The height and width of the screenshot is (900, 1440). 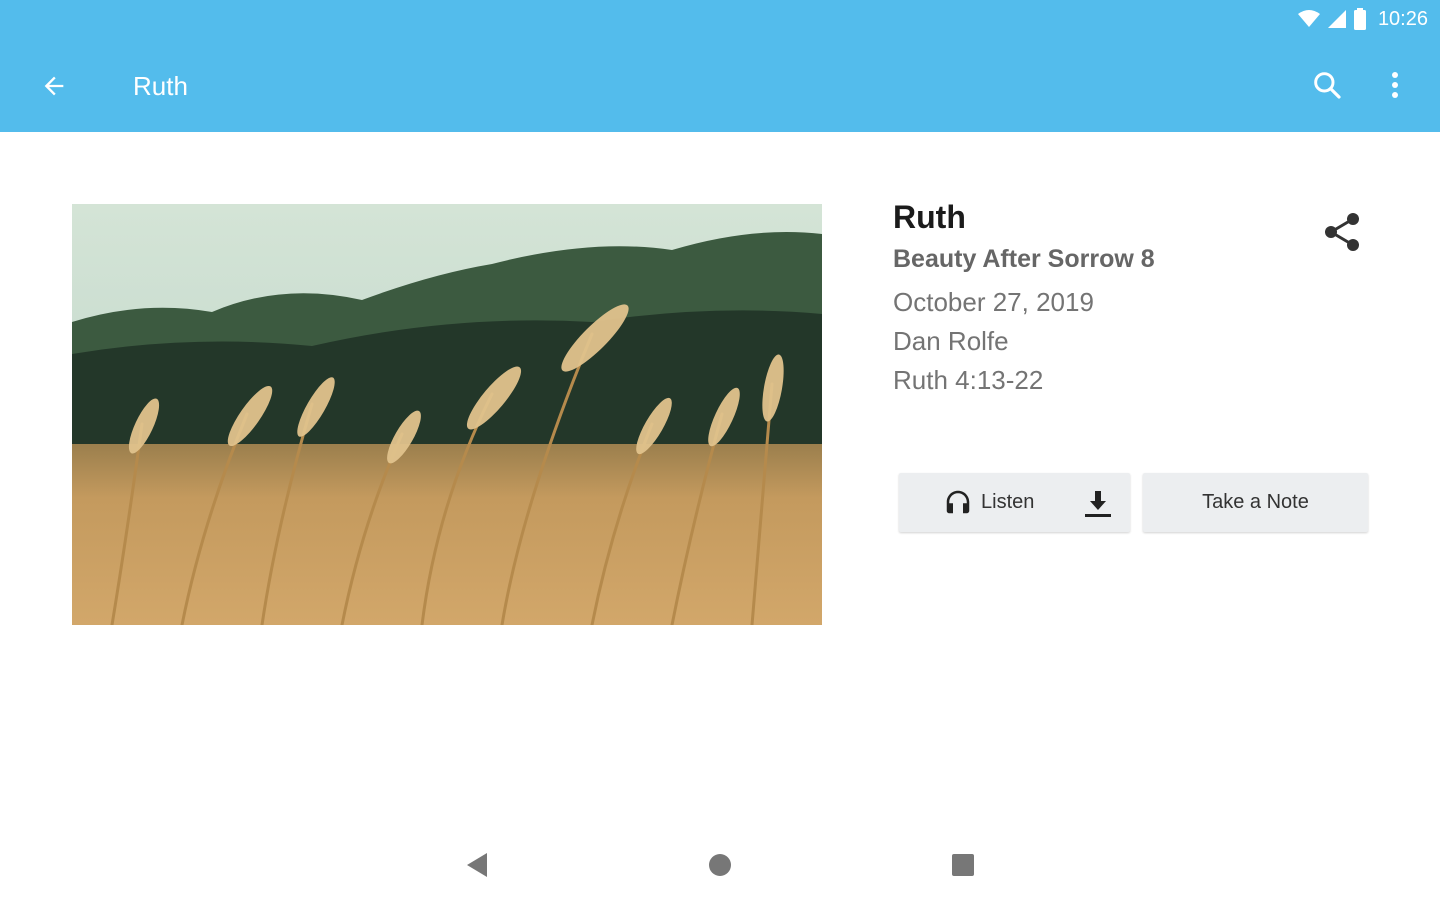 What do you see at coordinates (1336, 19) in the screenshot?
I see `cell-signal-icon` at bounding box center [1336, 19].